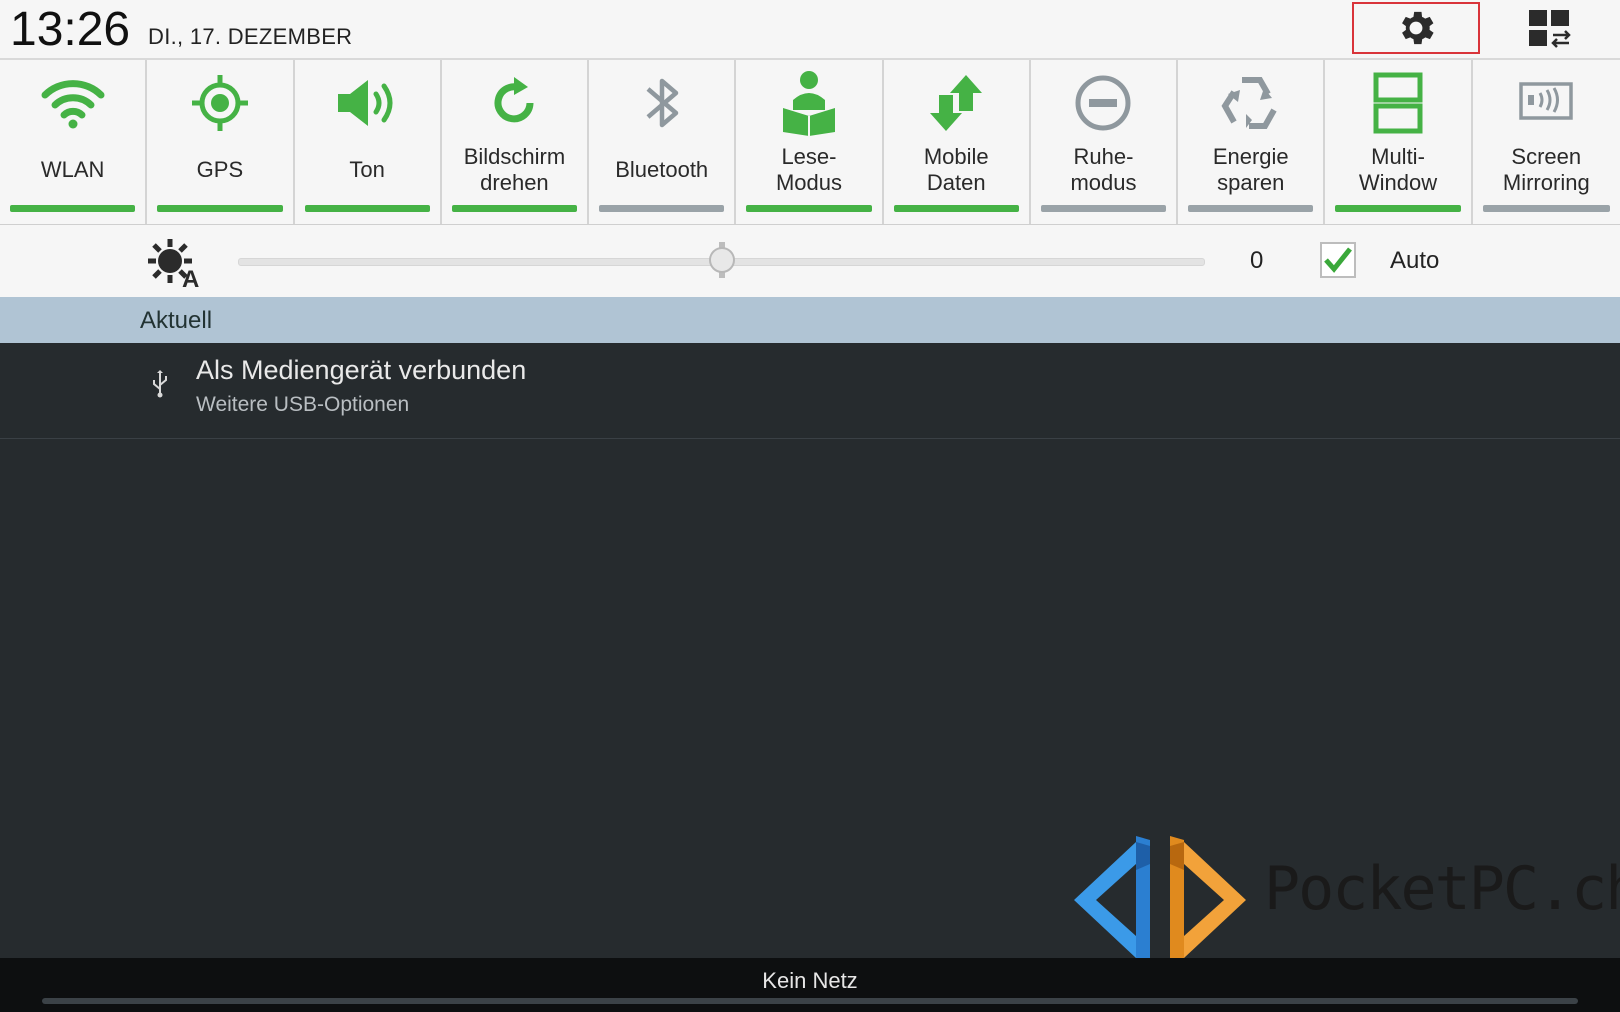 This screenshot has width=1620, height=1012. Describe the element at coordinates (1103, 169) in the screenshot. I see `toggle-label: Ruhe- modus` at that location.